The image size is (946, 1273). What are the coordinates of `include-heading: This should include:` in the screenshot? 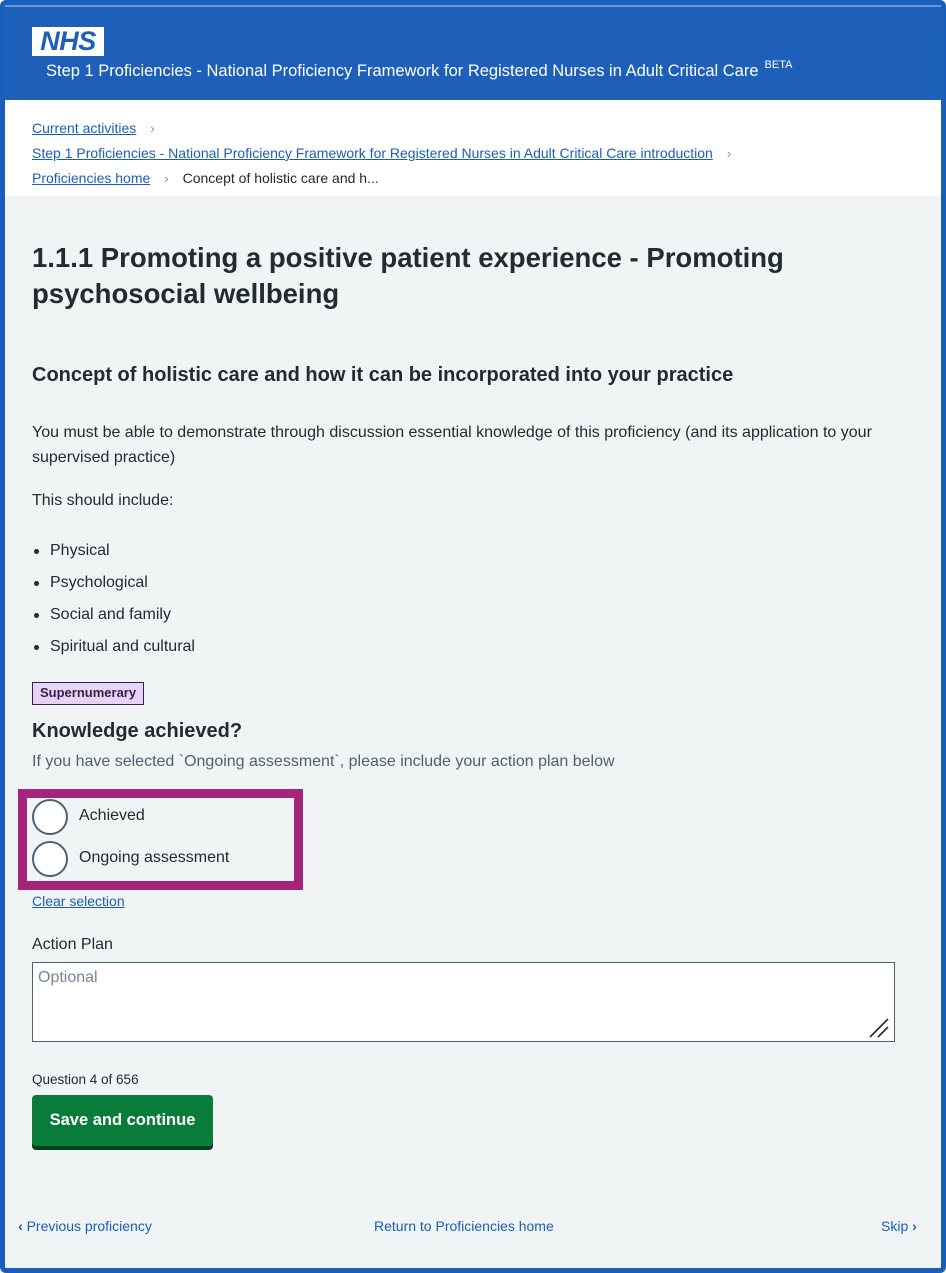 It's located at (103, 500).